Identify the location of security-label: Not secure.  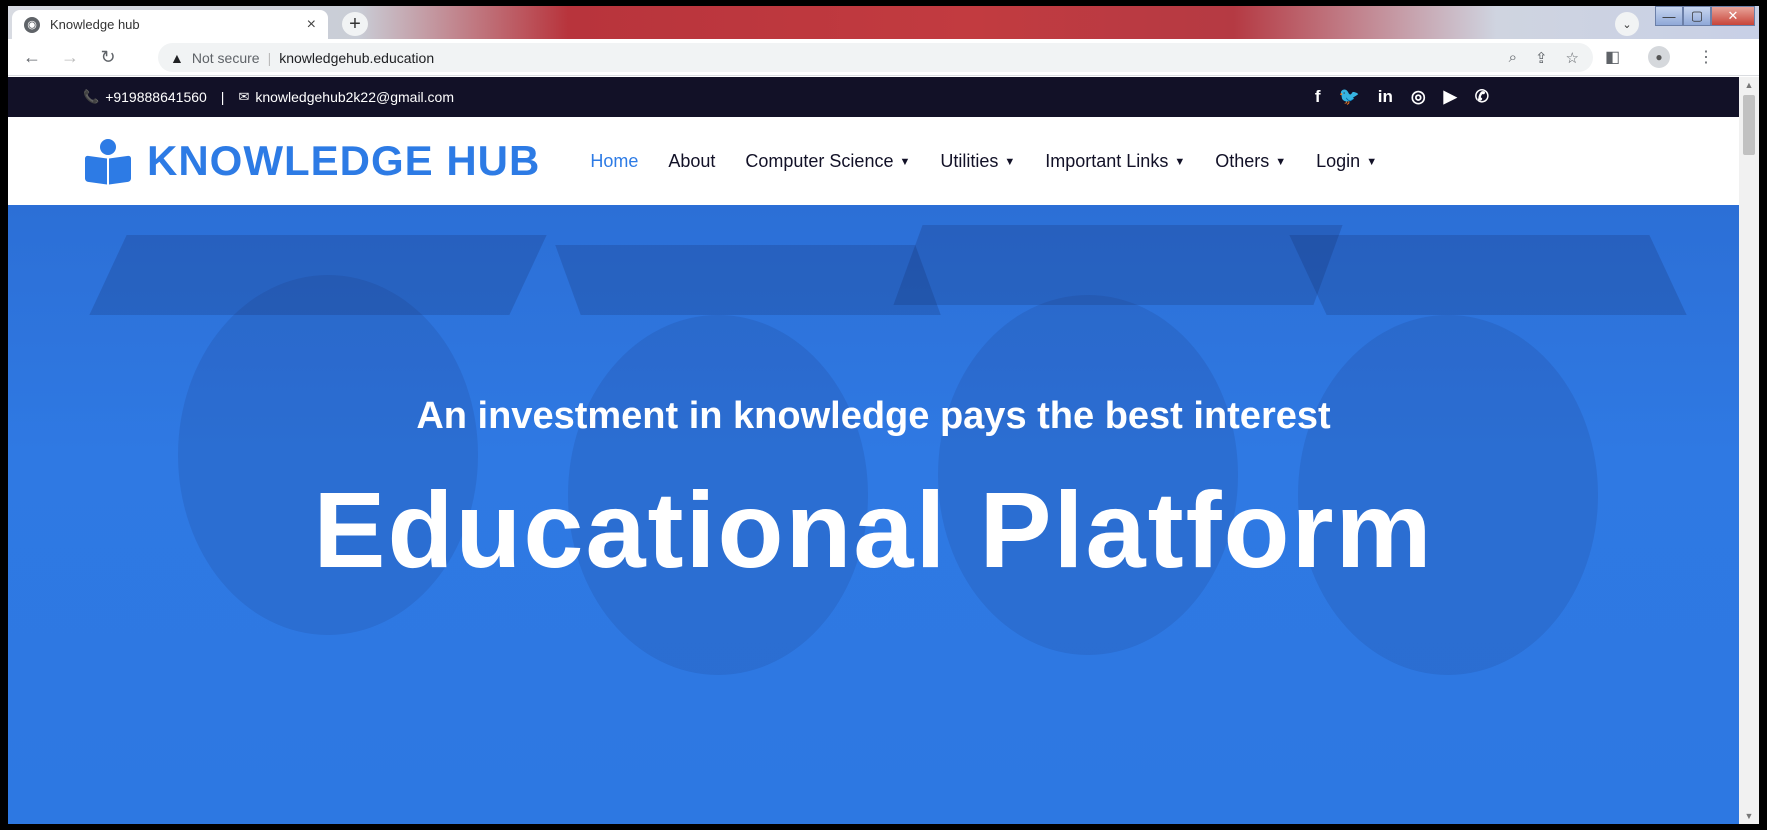
(226, 58).